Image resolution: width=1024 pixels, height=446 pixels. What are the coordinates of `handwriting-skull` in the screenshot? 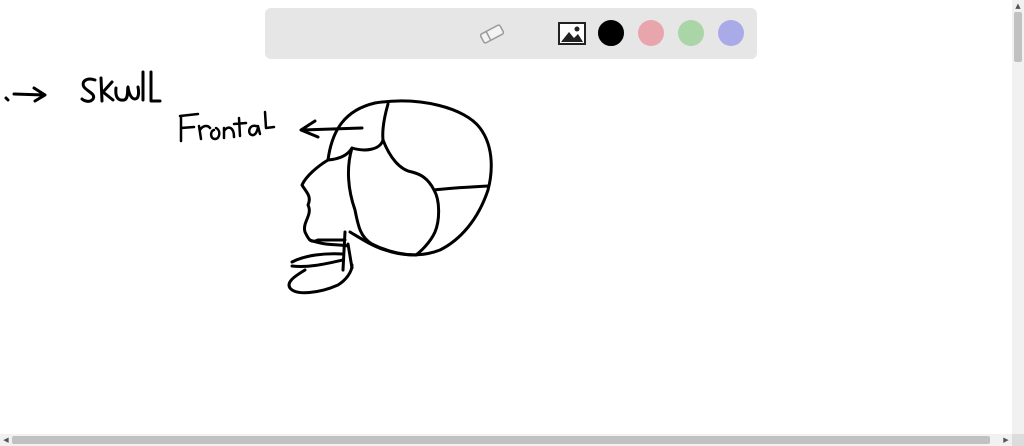 It's located at (83, 86).